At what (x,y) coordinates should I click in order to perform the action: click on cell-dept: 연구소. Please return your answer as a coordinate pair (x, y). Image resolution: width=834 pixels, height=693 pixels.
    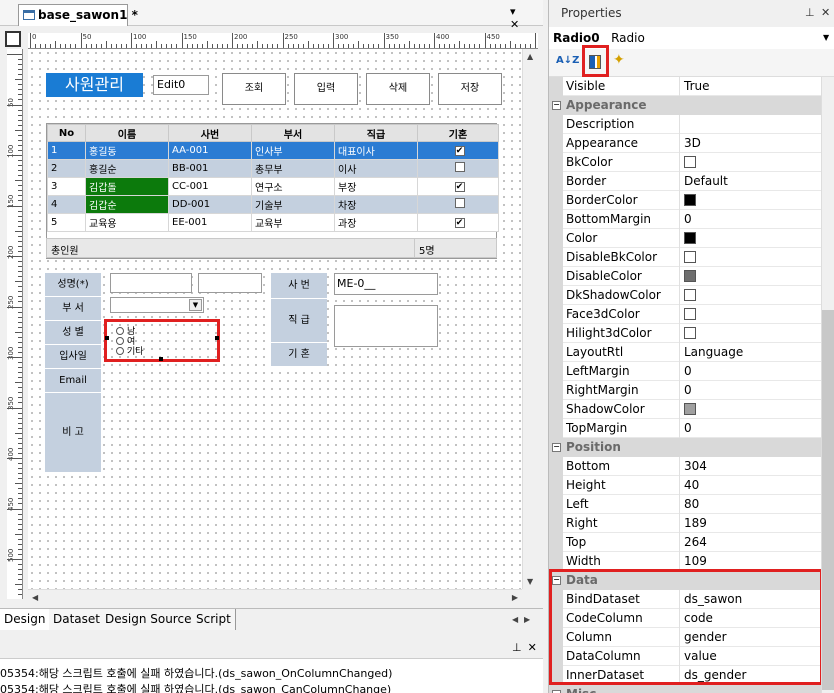
    Looking at the image, I should click on (293, 186).